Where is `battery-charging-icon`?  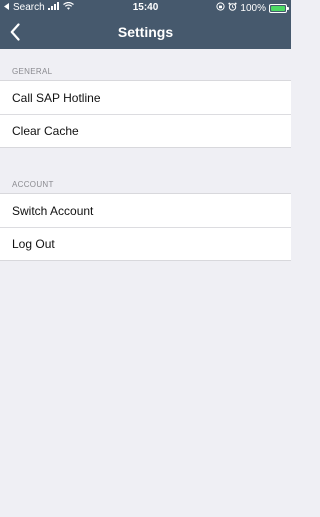 battery-charging-icon is located at coordinates (279, 8).